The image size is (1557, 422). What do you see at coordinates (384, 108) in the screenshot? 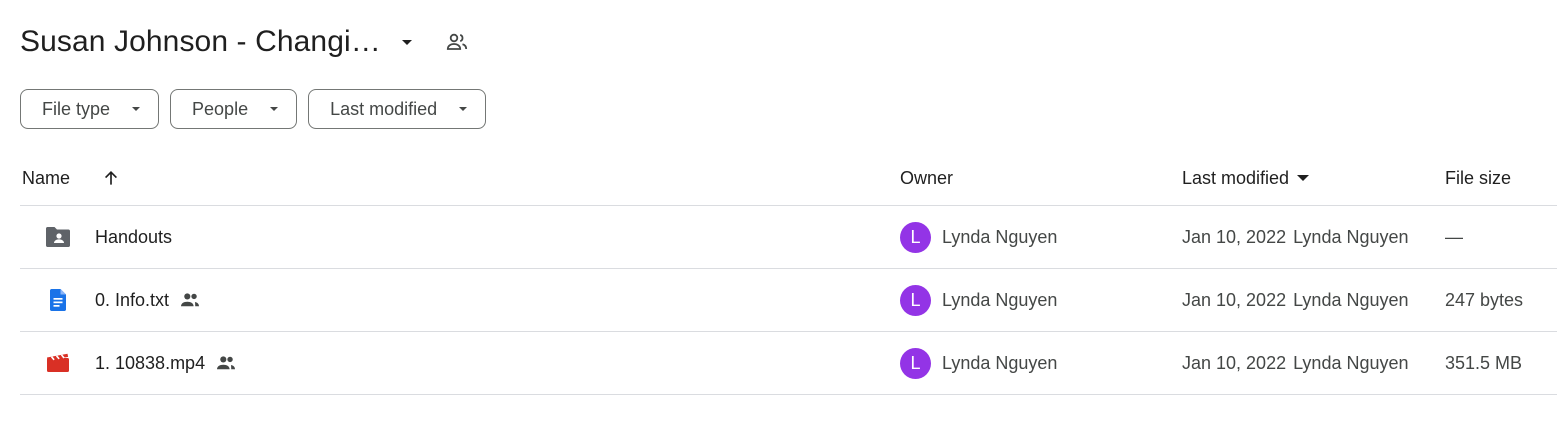
I see `chip-label: Last modified` at bounding box center [384, 108].